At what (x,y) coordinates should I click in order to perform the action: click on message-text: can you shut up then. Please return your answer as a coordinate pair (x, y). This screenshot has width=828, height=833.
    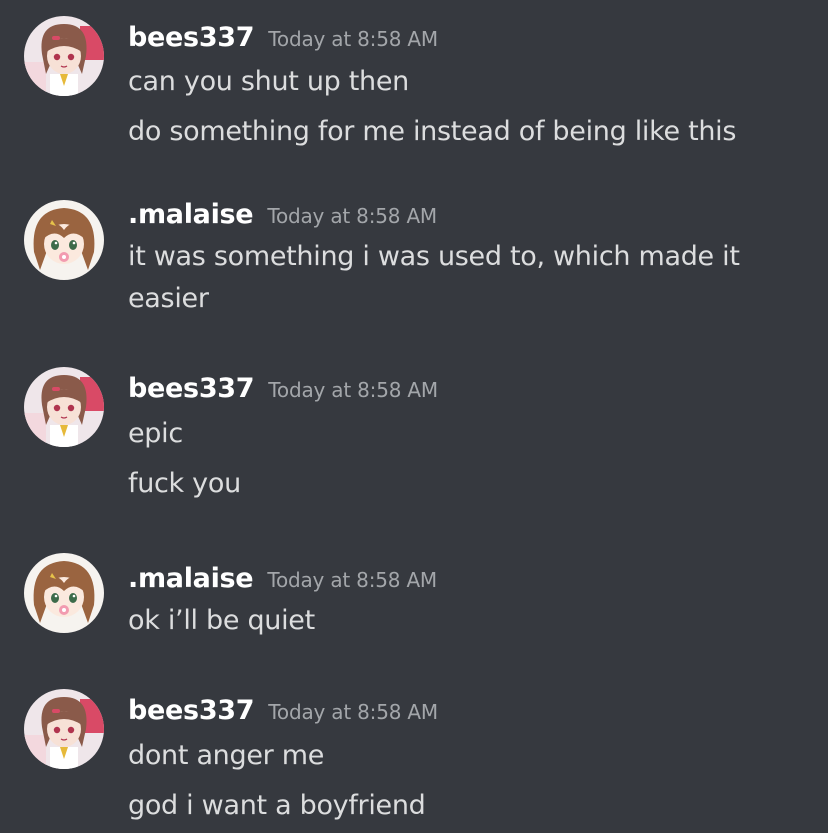
    Looking at the image, I should click on (268, 81).